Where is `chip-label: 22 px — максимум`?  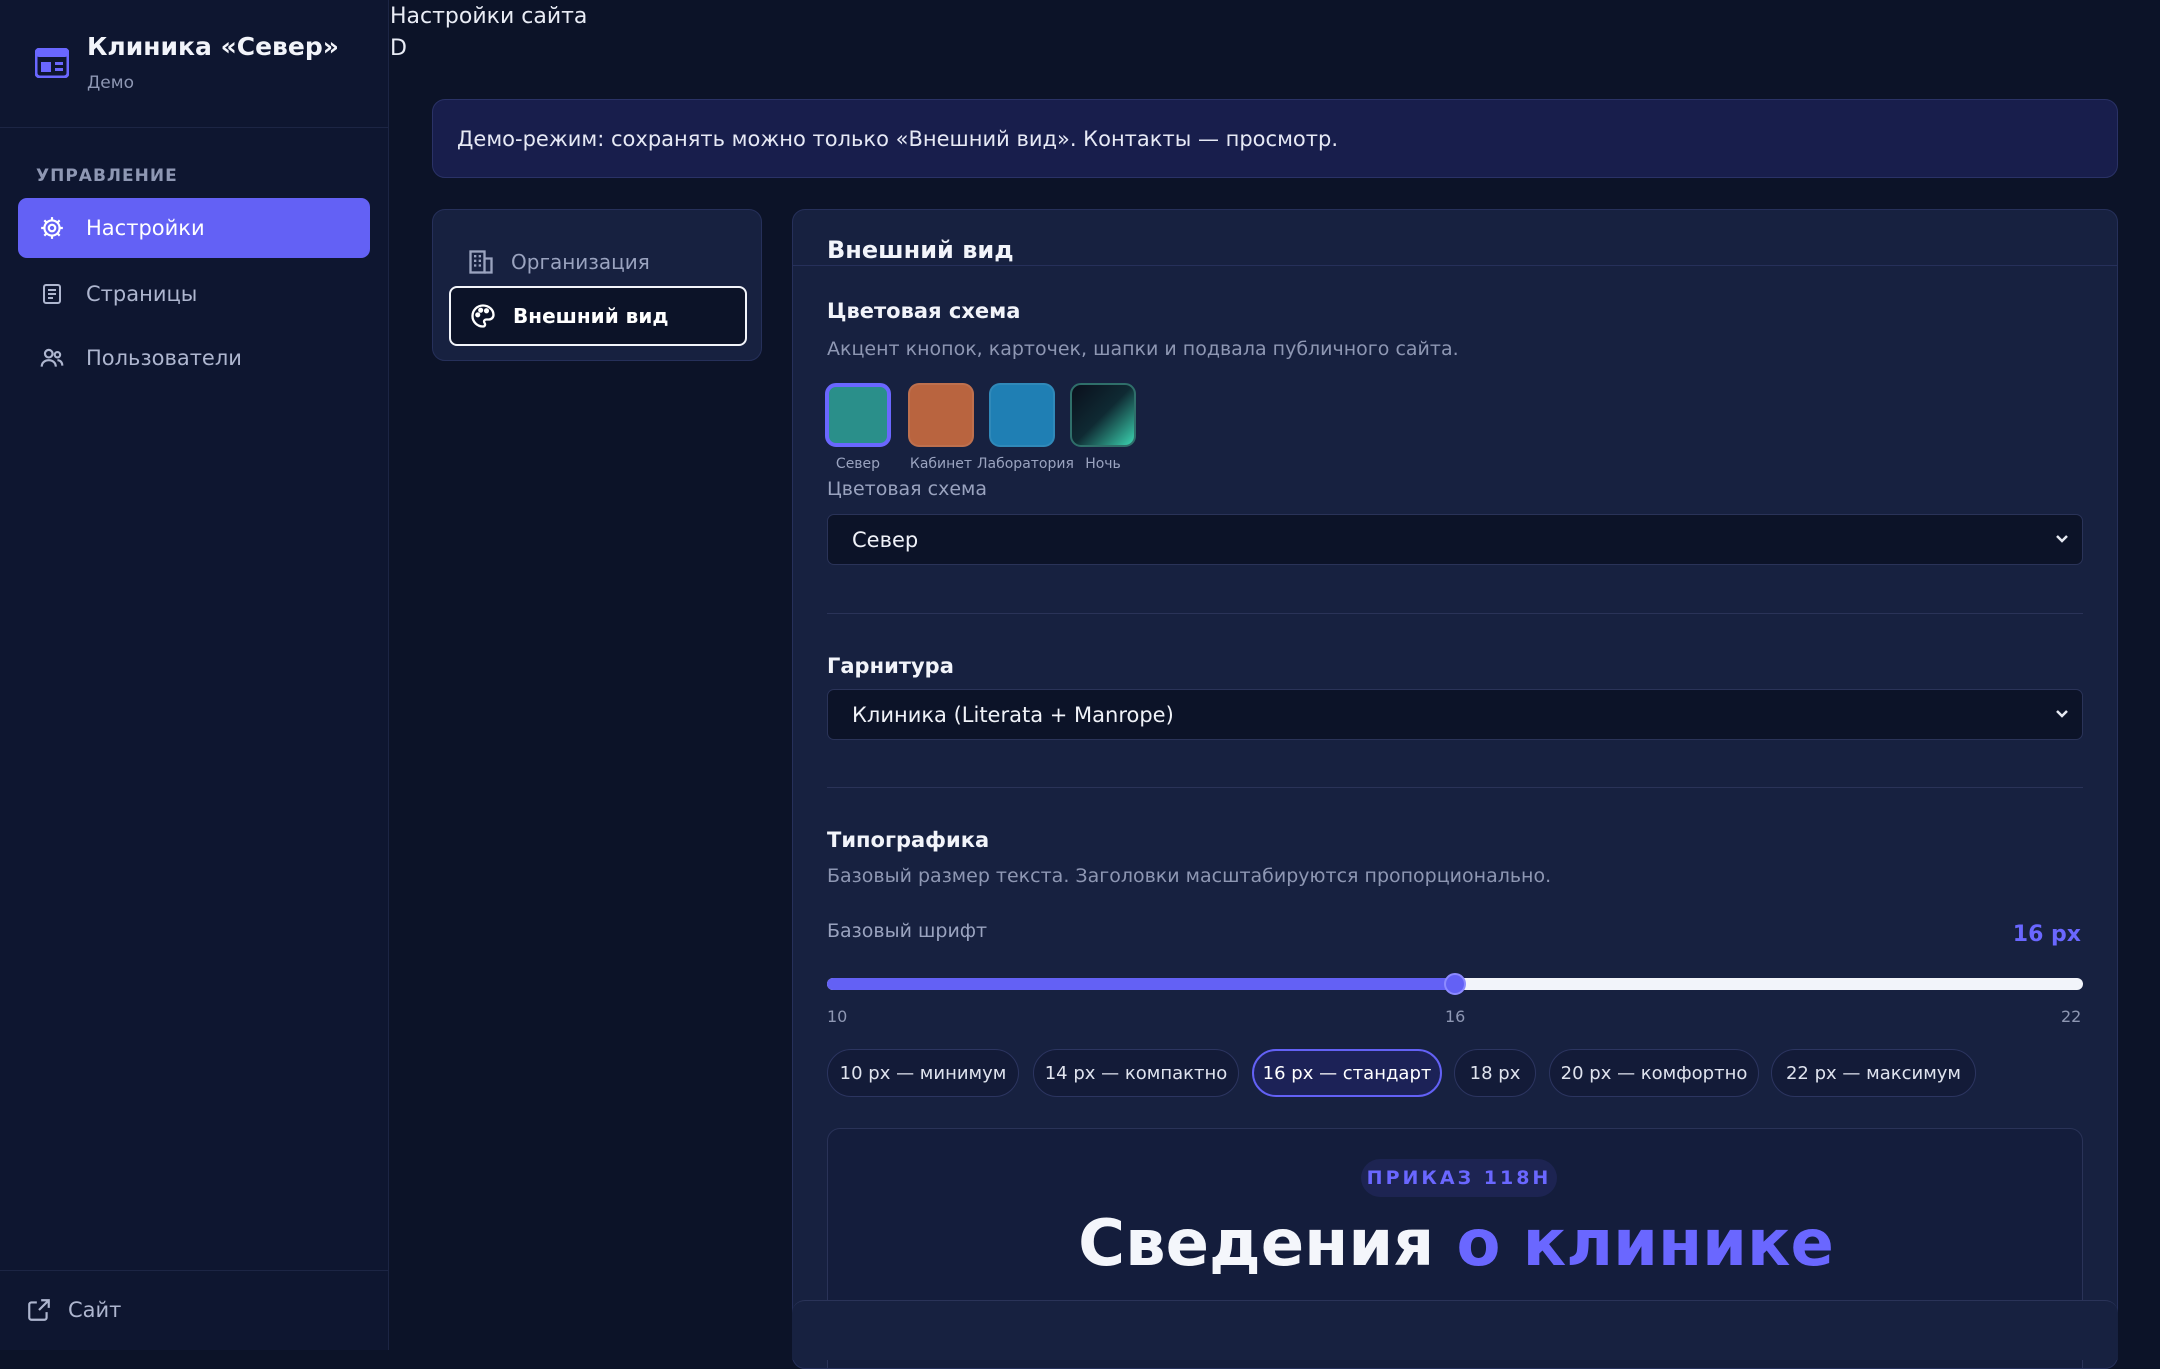 chip-label: 22 px — максимум is located at coordinates (1873, 1073).